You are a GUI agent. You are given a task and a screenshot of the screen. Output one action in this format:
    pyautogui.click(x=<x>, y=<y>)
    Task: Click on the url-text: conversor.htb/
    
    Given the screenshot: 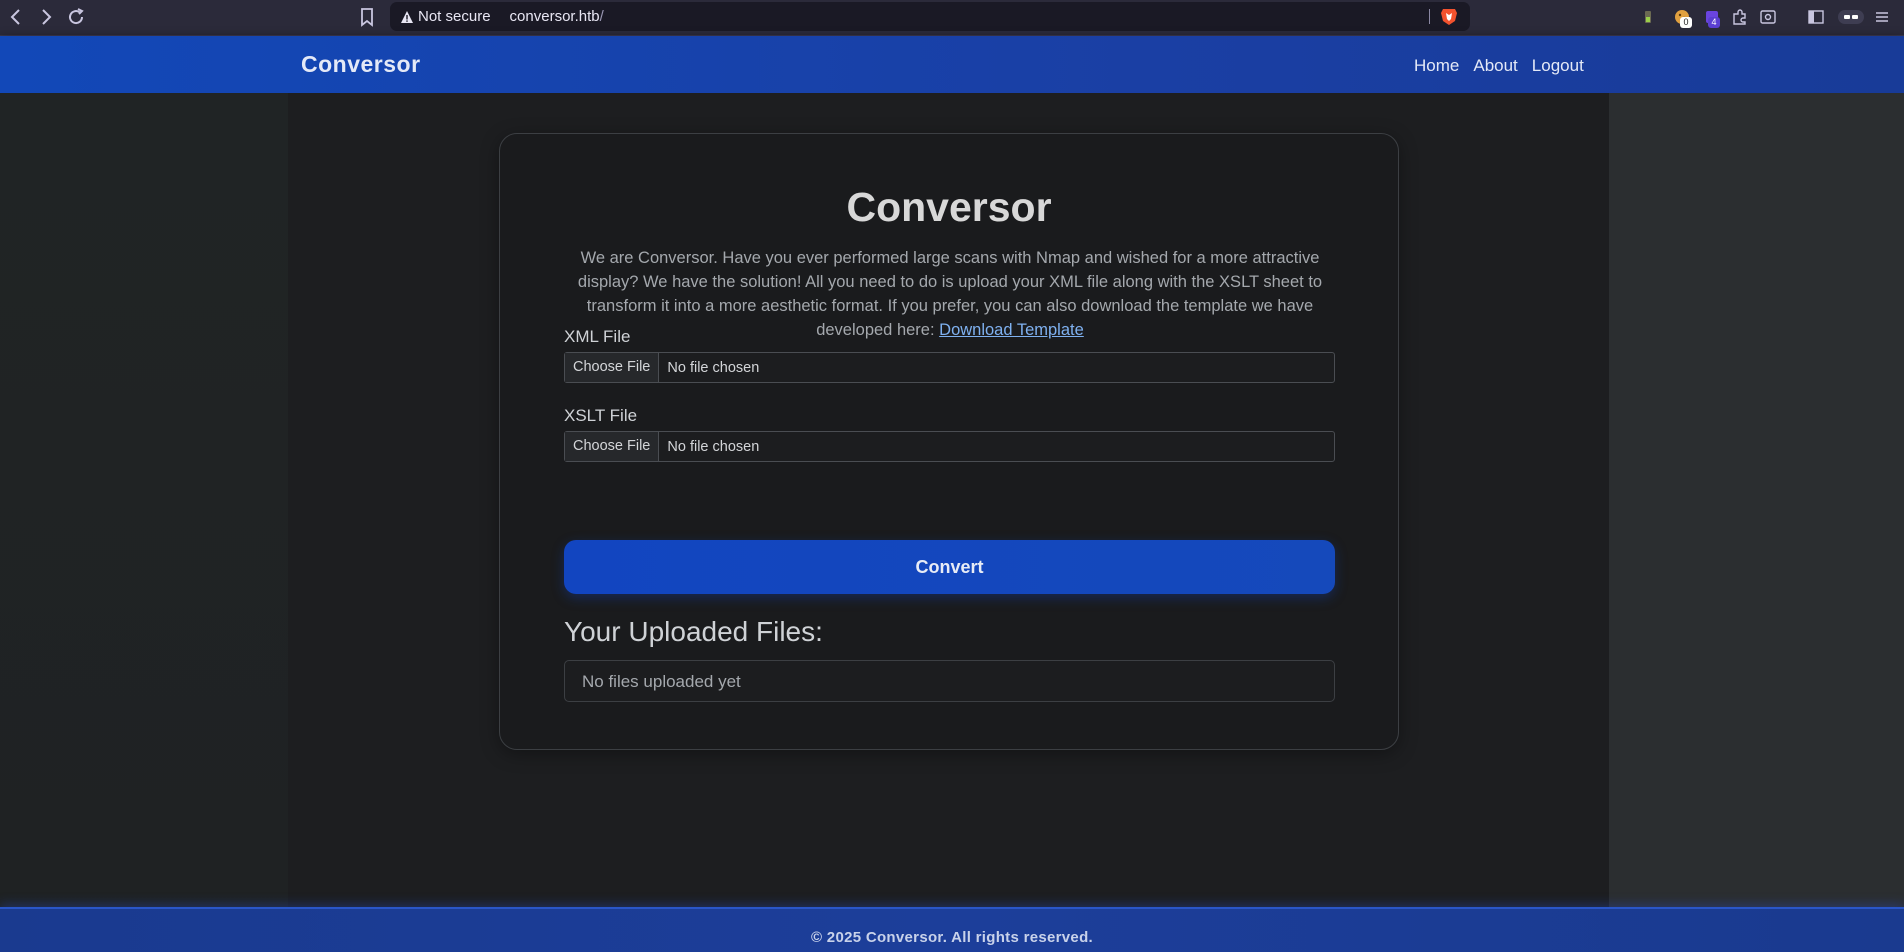 What is the action you would take?
    pyautogui.click(x=557, y=16)
    